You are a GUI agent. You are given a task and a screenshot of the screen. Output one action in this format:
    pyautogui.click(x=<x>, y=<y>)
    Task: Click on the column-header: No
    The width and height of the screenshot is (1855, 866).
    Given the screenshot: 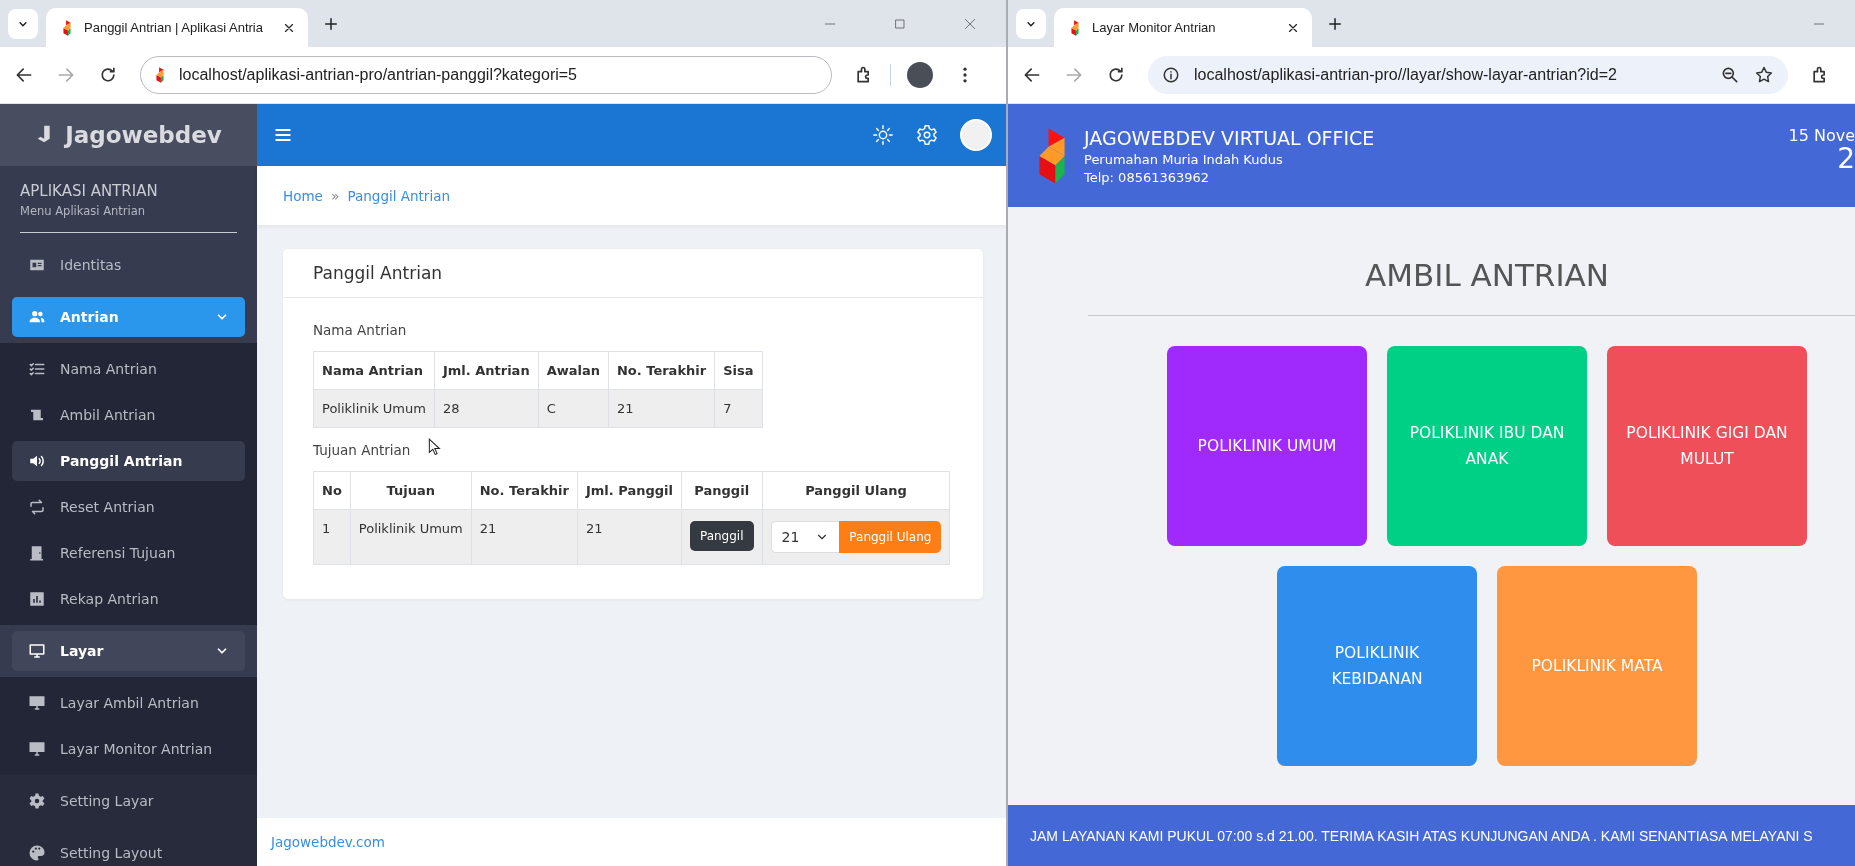 What is the action you would take?
    pyautogui.click(x=332, y=490)
    